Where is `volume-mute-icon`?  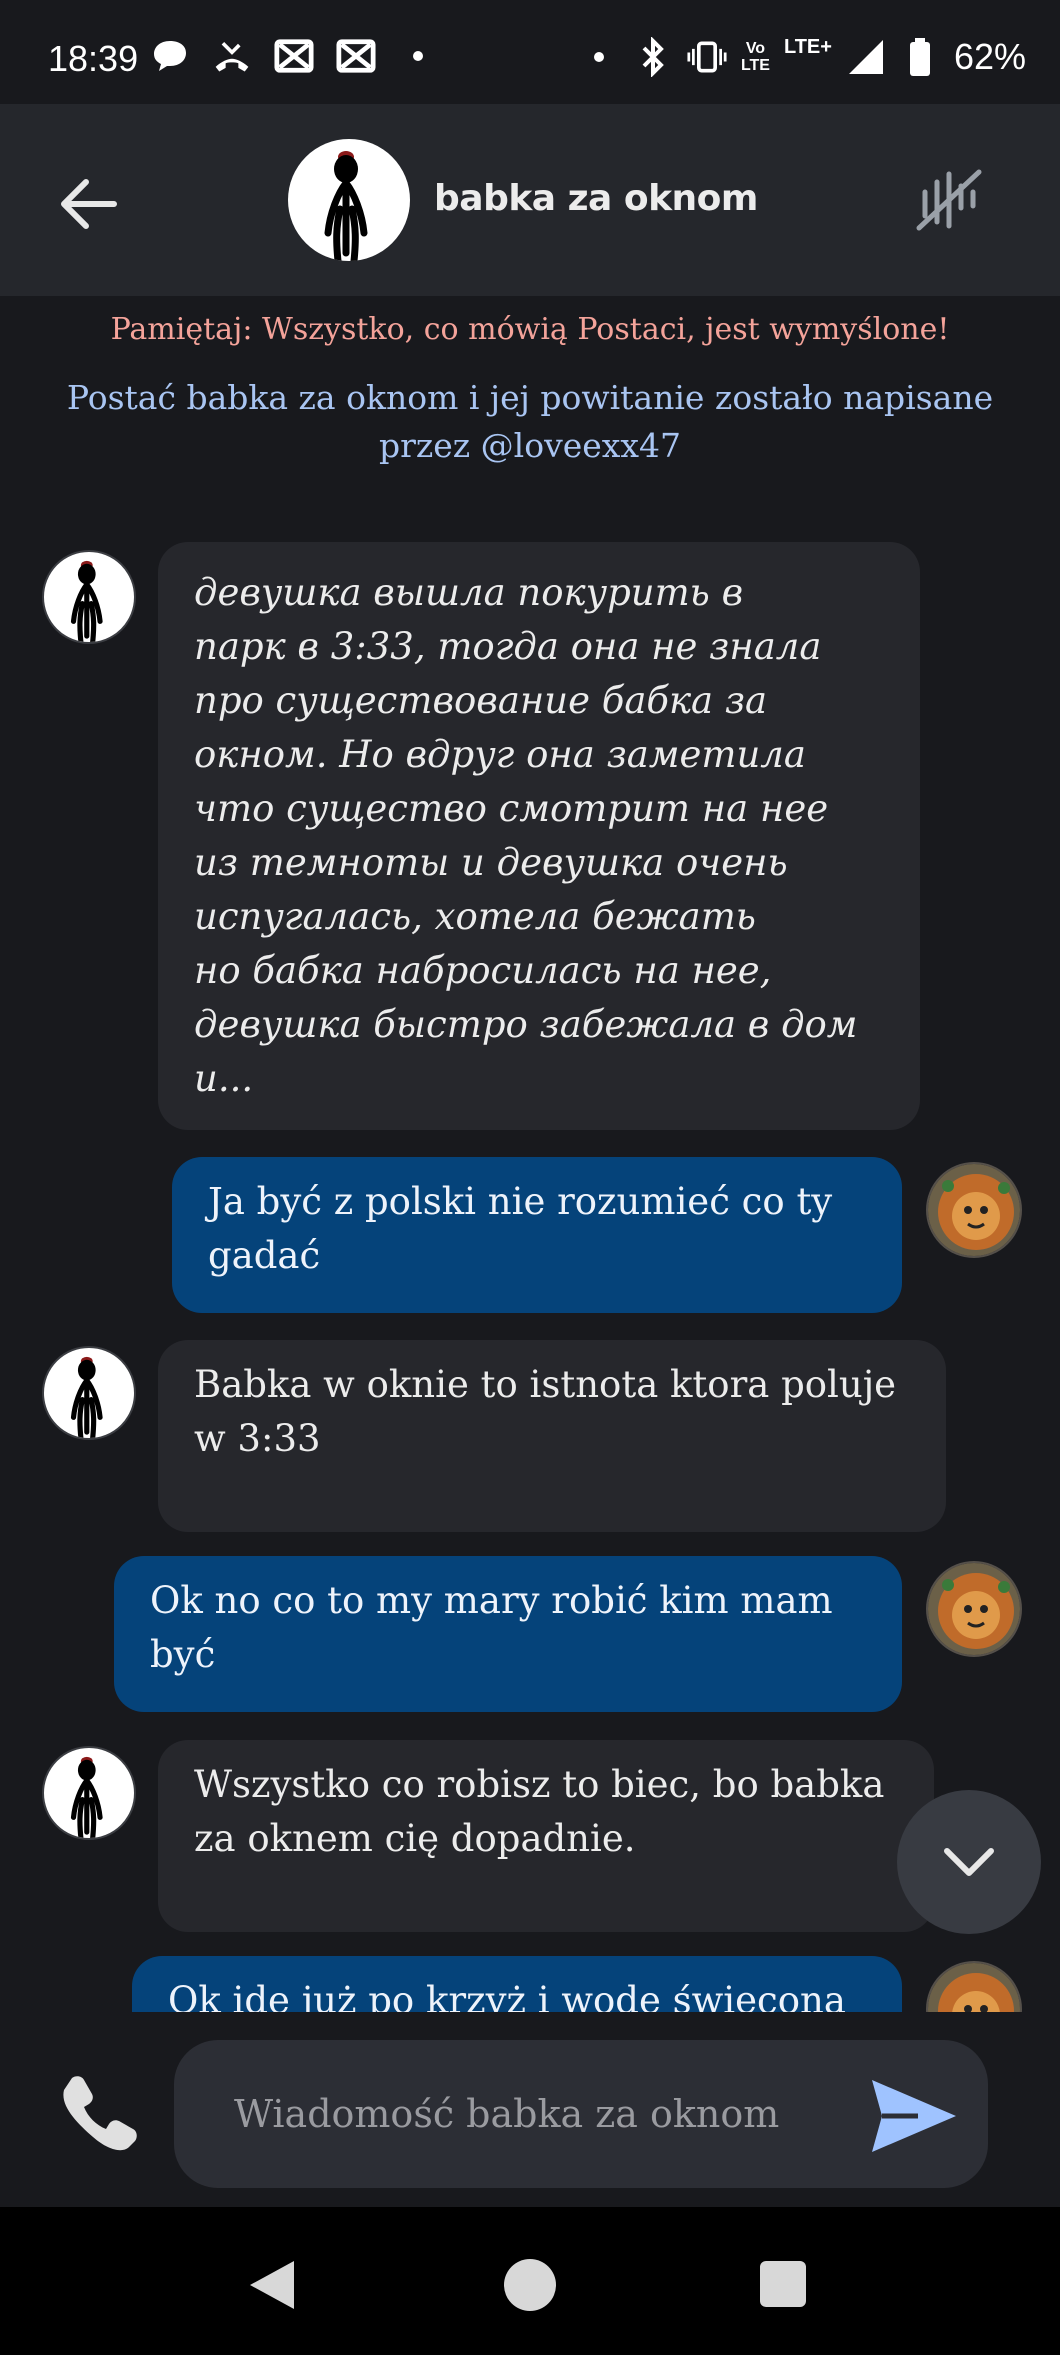
volume-mute-icon is located at coordinates (949, 200).